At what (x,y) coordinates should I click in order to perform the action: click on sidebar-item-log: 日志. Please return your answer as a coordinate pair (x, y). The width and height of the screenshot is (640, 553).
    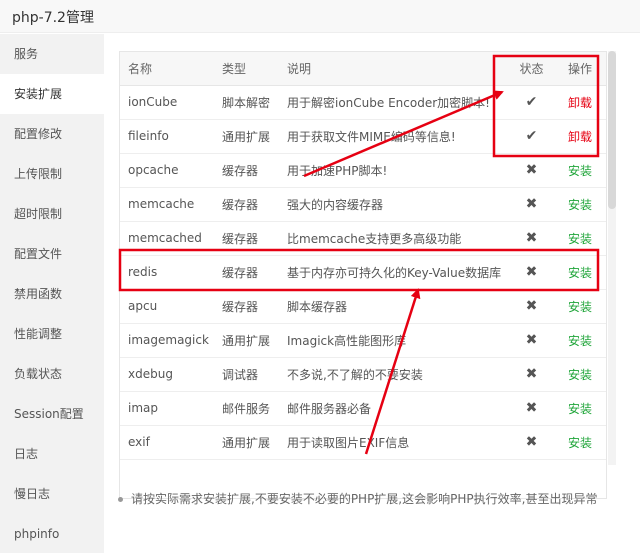
    Looking at the image, I should click on (52, 454).